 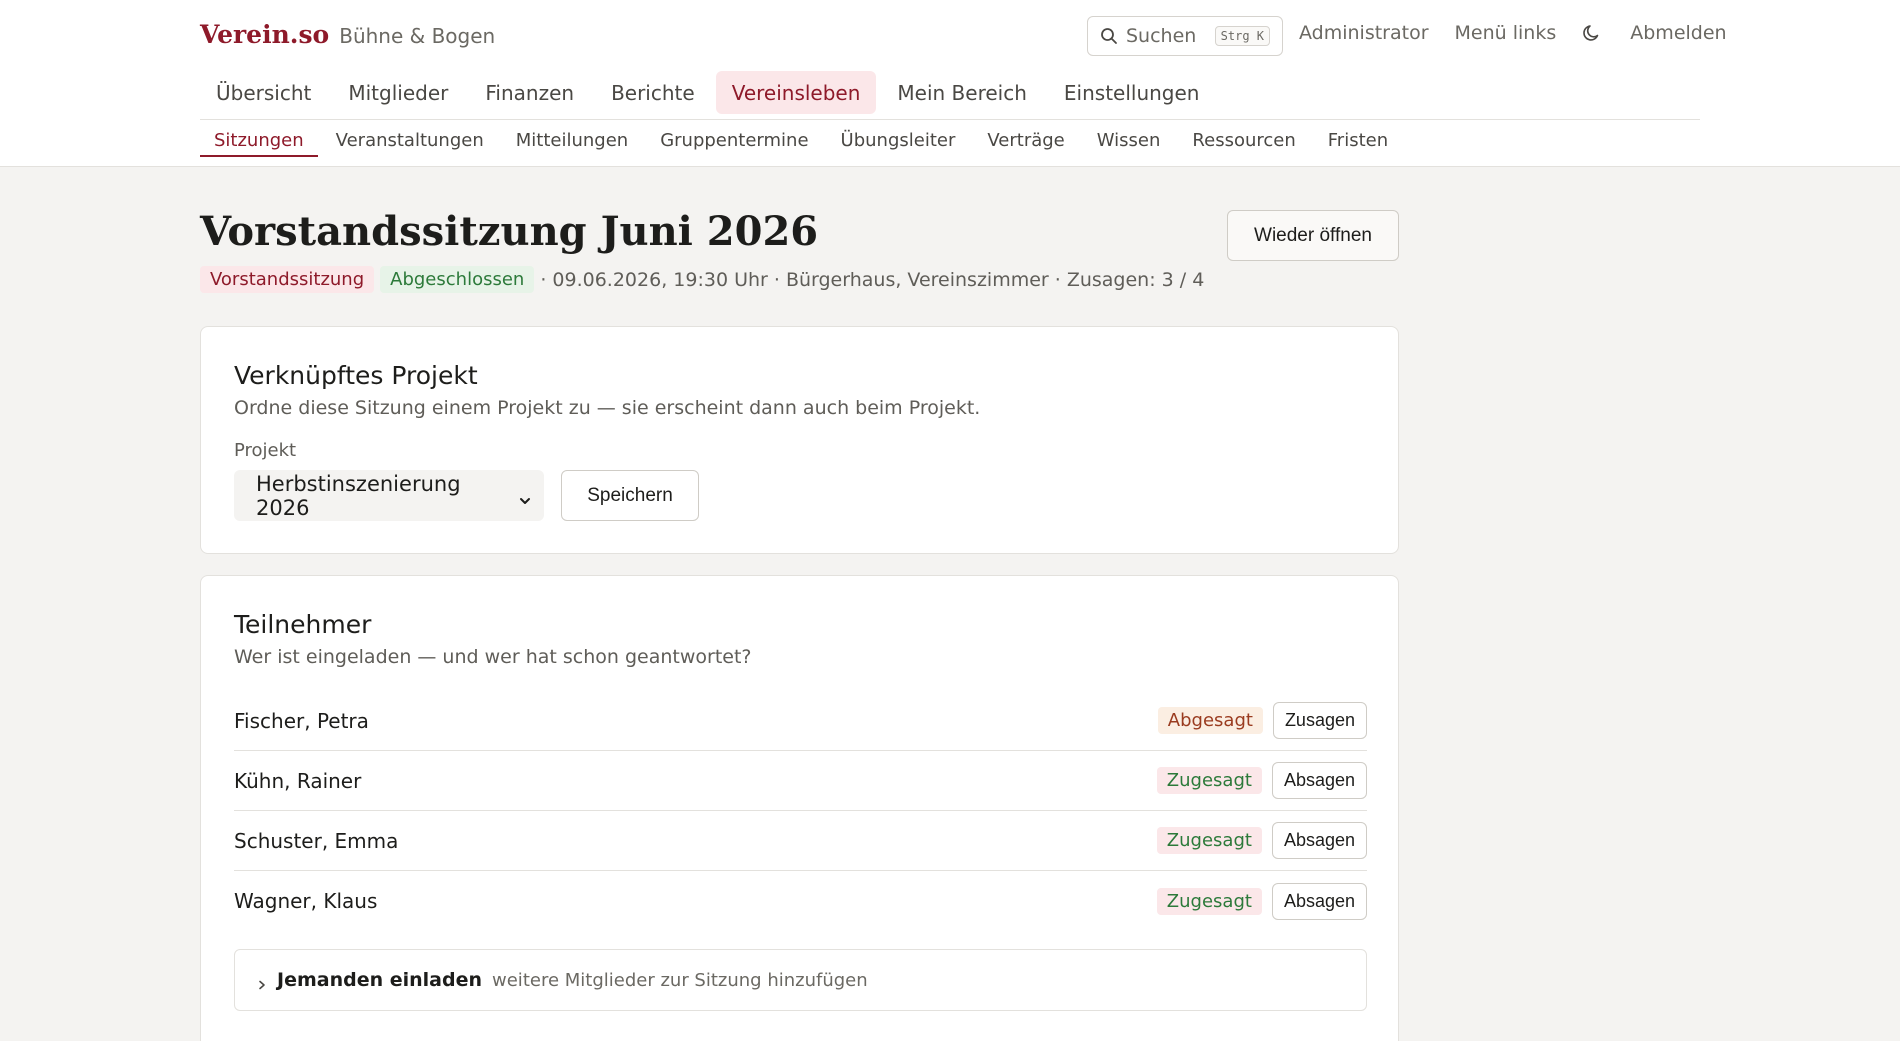 What do you see at coordinates (800, 781) in the screenshot?
I see `participant-row: Kühn, Rainer Zugesagt Absagen` at bounding box center [800, 781].